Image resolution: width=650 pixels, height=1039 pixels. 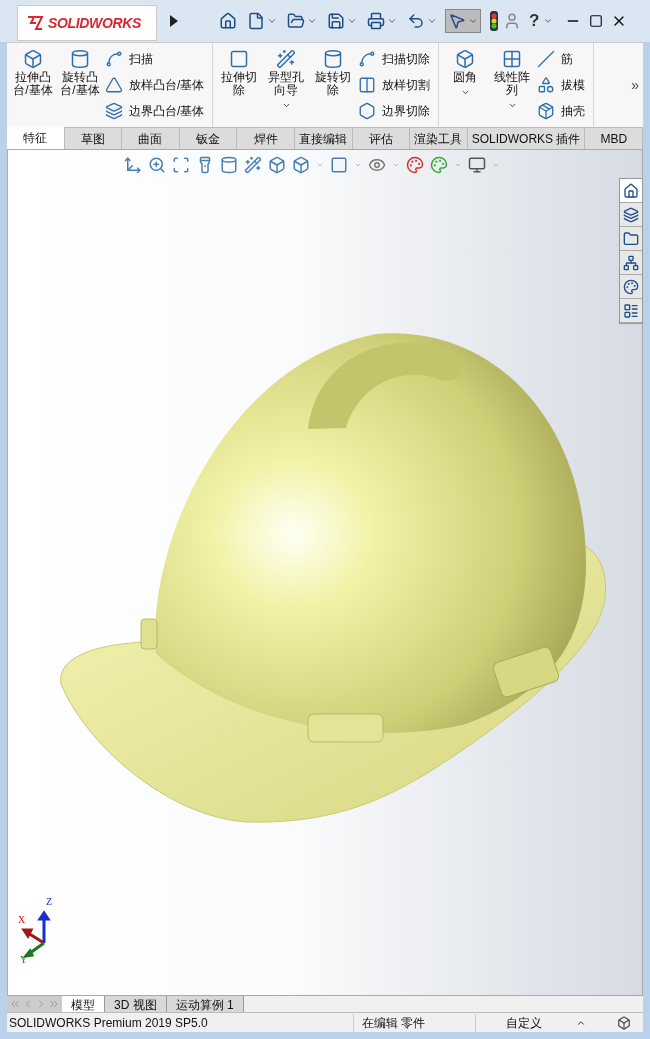 What do you see at coordinates (526, 138) in the screenshot?
I see `ribbon-tab: SOLIDWORKS 插件` at bounding box center [526, 138].